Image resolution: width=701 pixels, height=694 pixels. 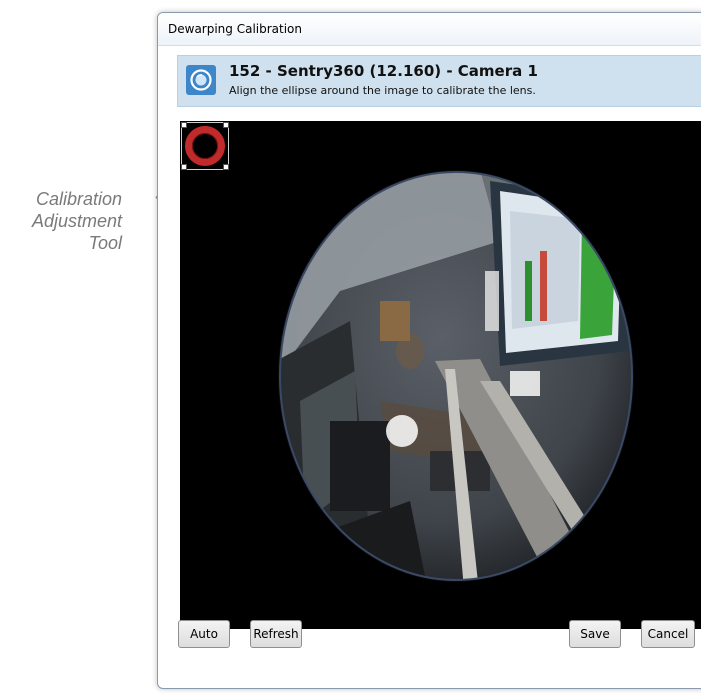 I want to click on resize-handle-top-right, so click(x=226, y=125).